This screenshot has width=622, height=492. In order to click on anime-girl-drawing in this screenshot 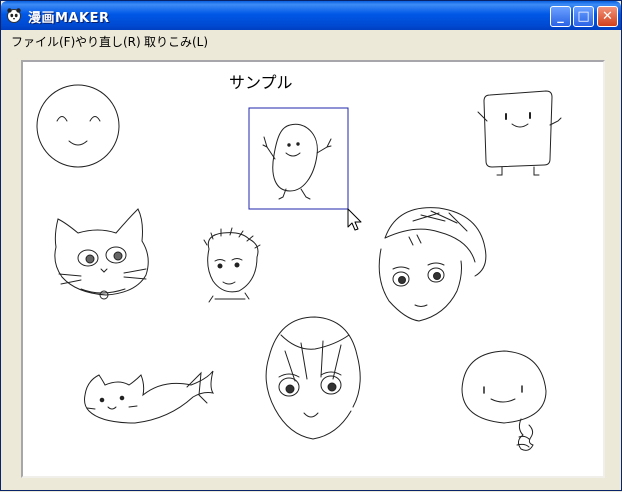, I will do `click(313, 378)`.